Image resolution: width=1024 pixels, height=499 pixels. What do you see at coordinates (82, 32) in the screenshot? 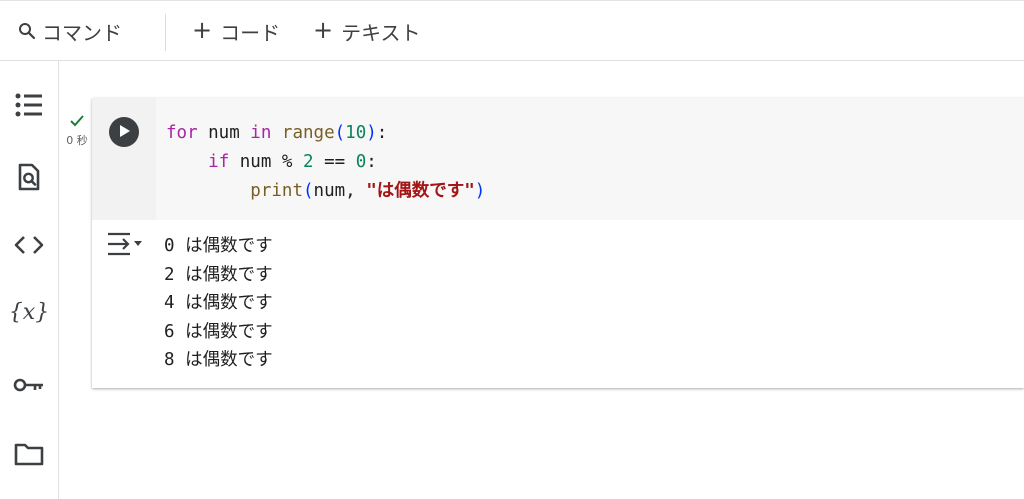
I see `command-label: コマンド` at bounding box center [82, 32].